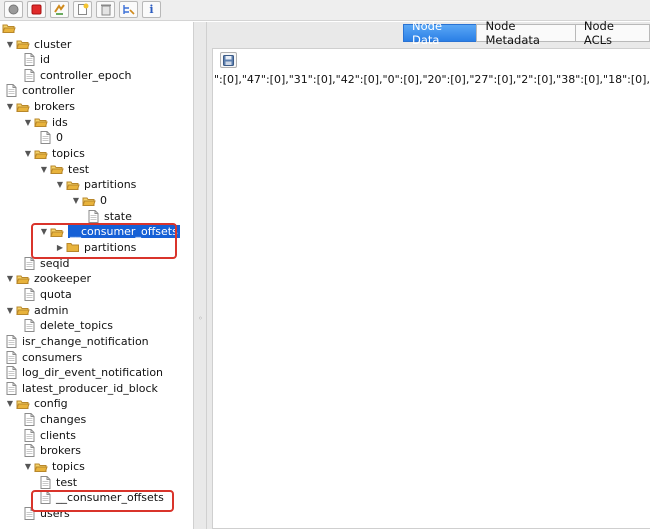 Image resolution: width=650 pixels, height=529 pixels. Describe the element at coordinates (82, 9) in the screenshot. I see `add-node-icon` at that location.